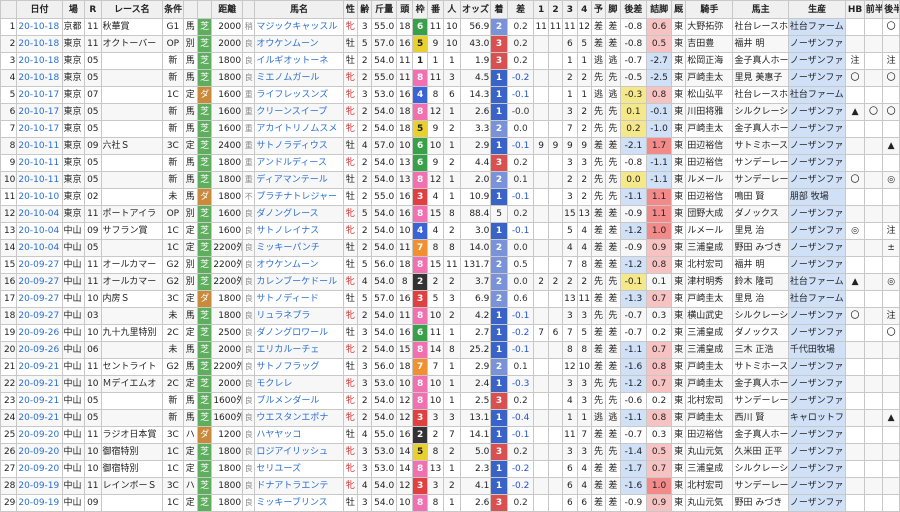  What do you see at coordinates (404, 9) in the screenshot?
I see `column-header: 頭` at bounding box center [404, 9].